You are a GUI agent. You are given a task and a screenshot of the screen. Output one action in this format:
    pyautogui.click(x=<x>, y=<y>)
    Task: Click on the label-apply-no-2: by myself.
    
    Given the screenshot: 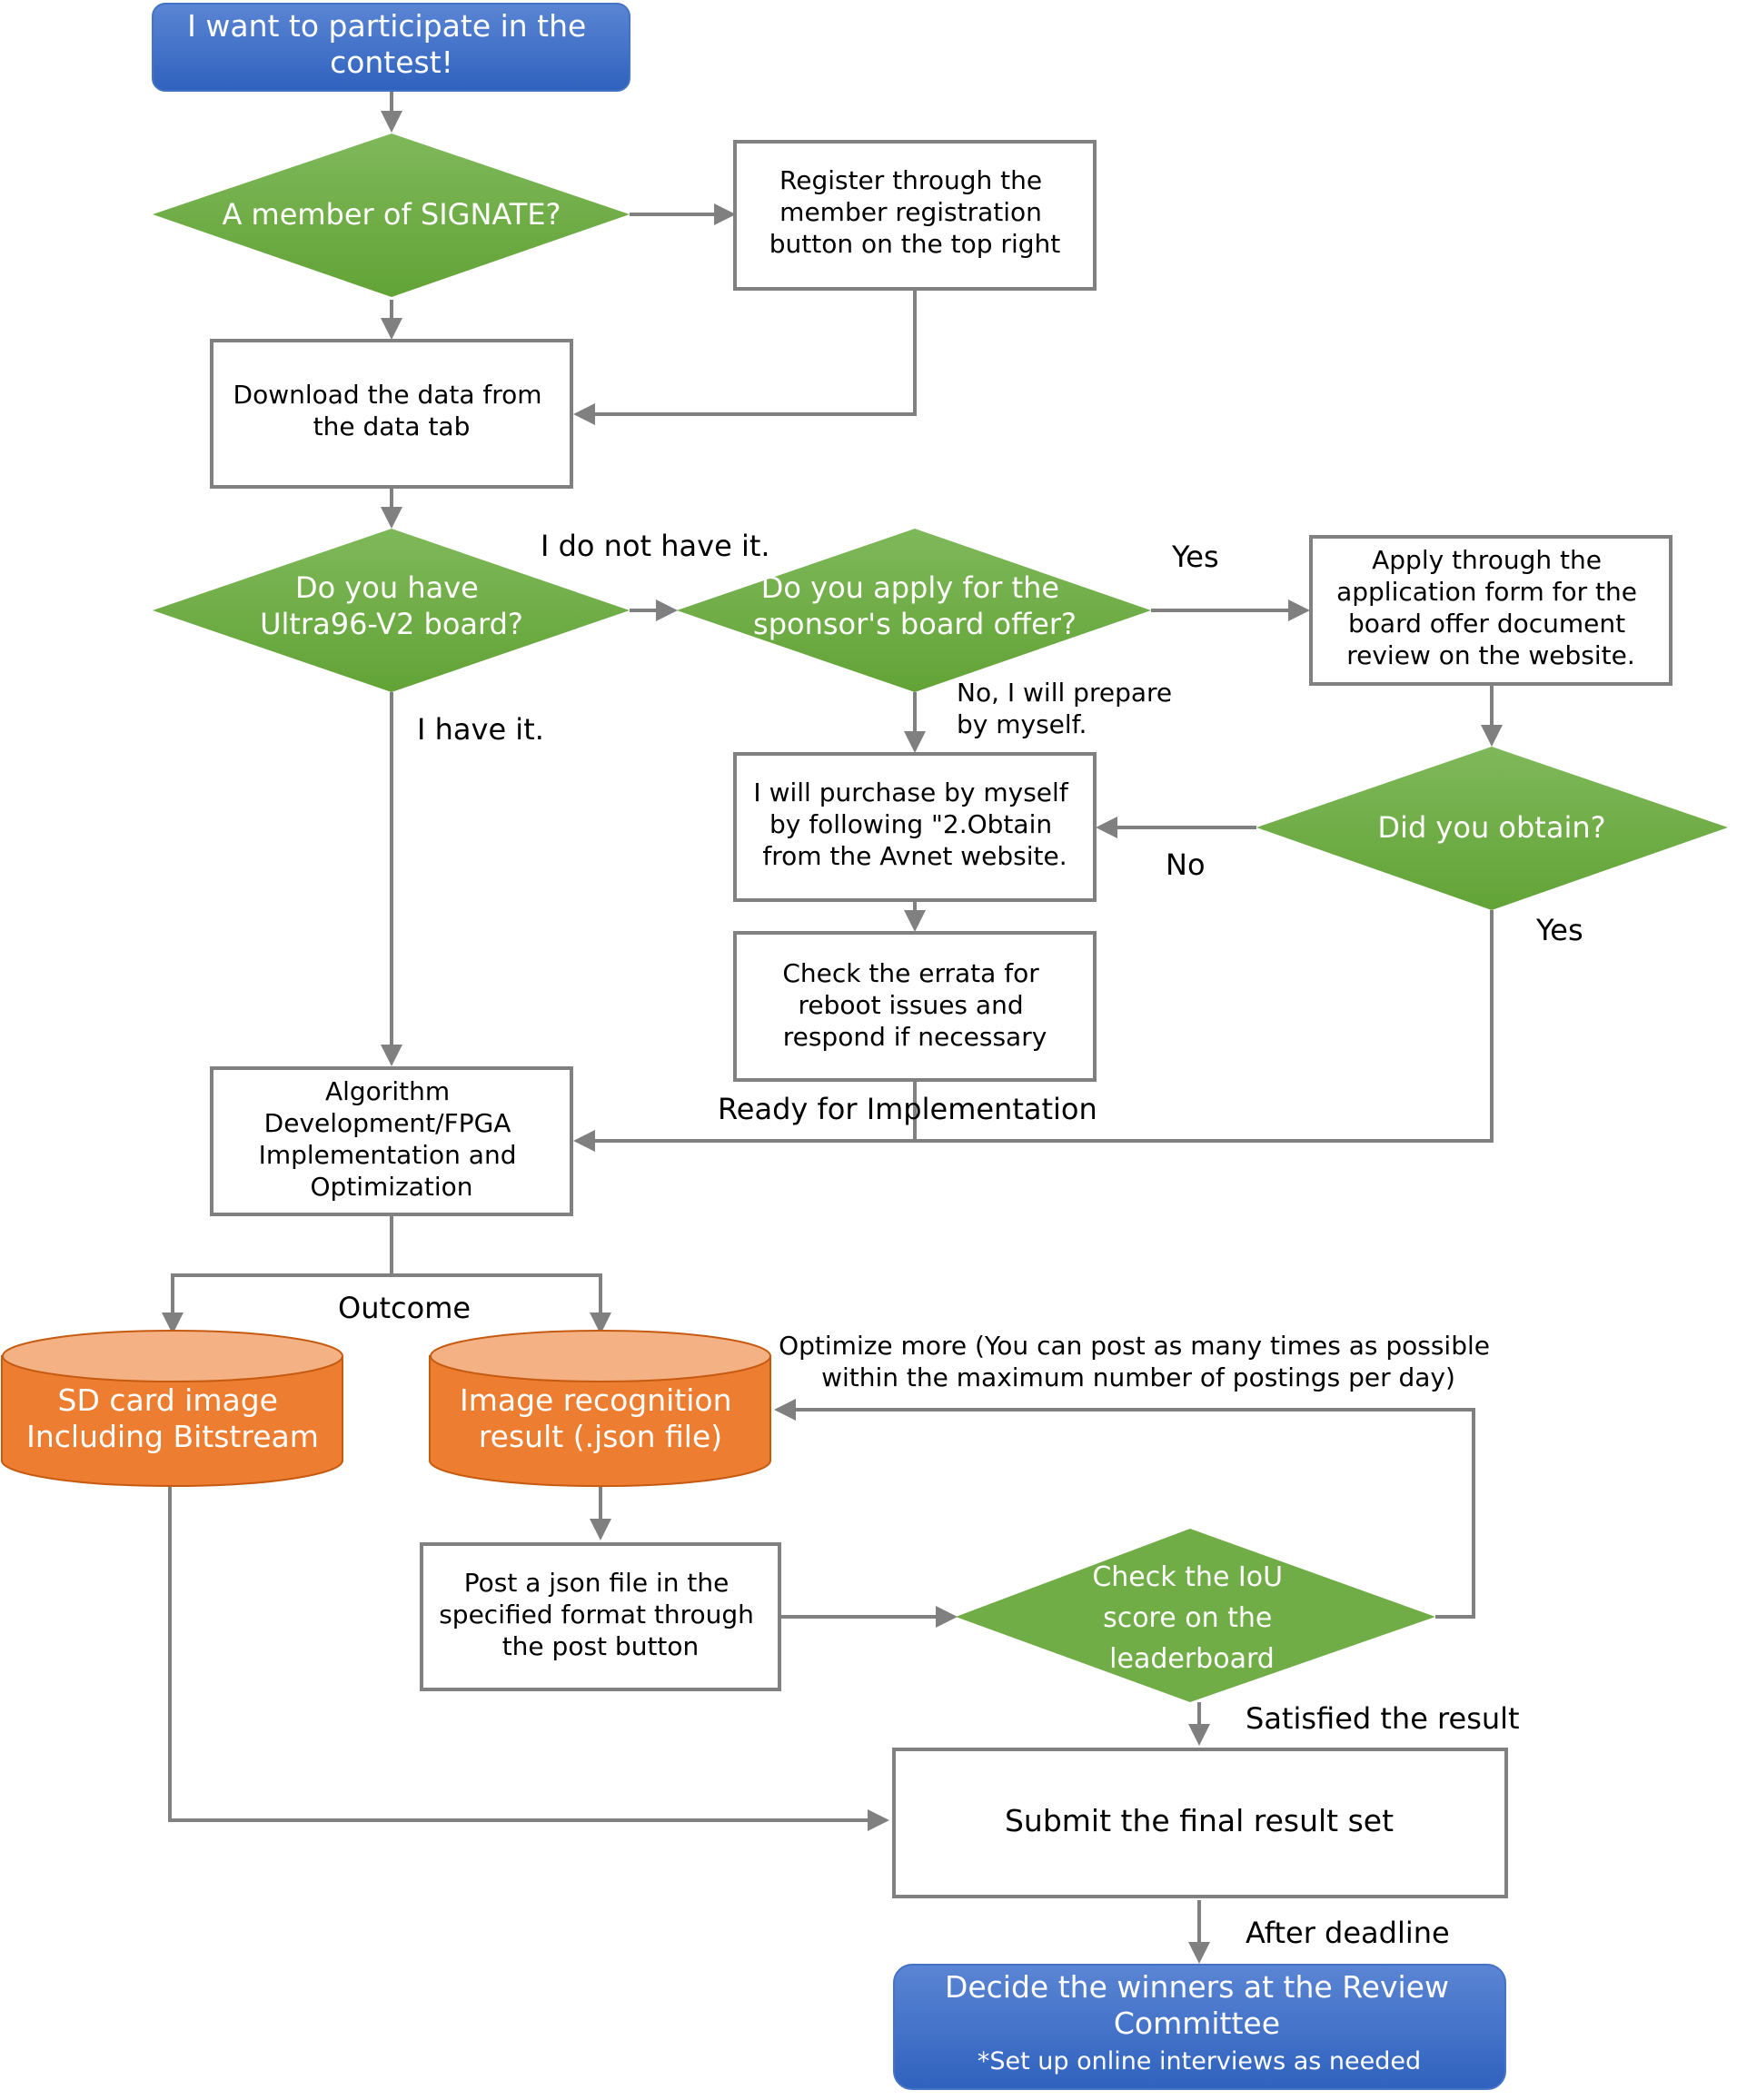 What is the action you would take?
    pyautogui.click(x=1022, y=724)
    